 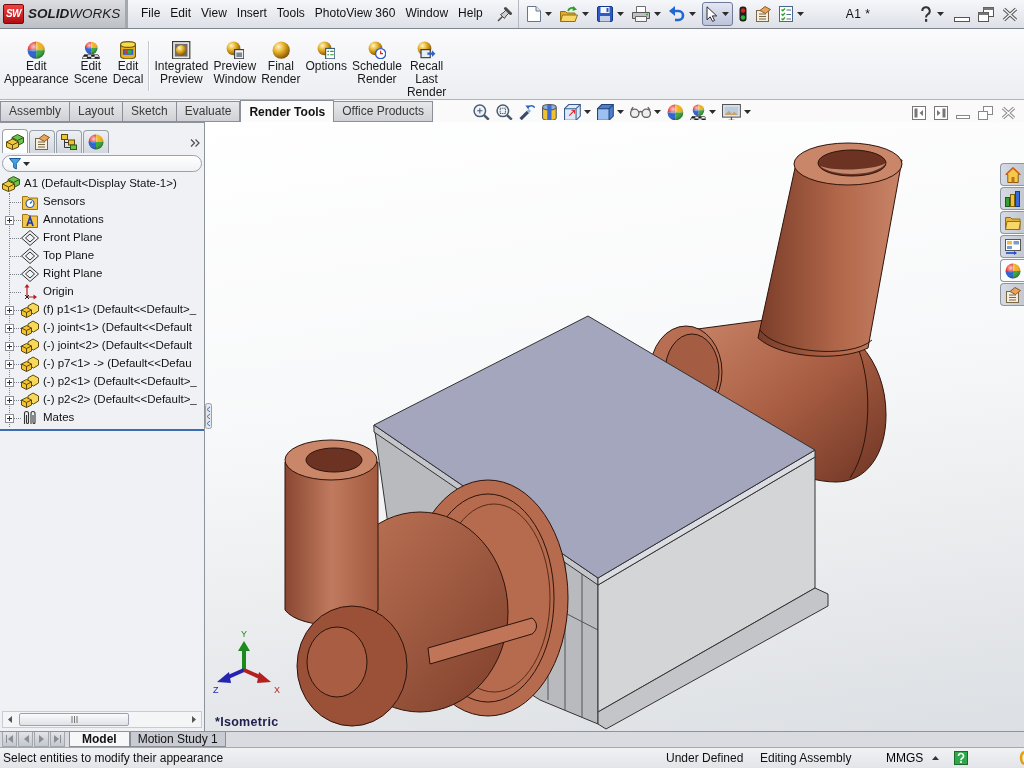 What do you see at coordinates (962, 19) in the screenshot?
I see `minimize-button` at bounding box center [962, 19].